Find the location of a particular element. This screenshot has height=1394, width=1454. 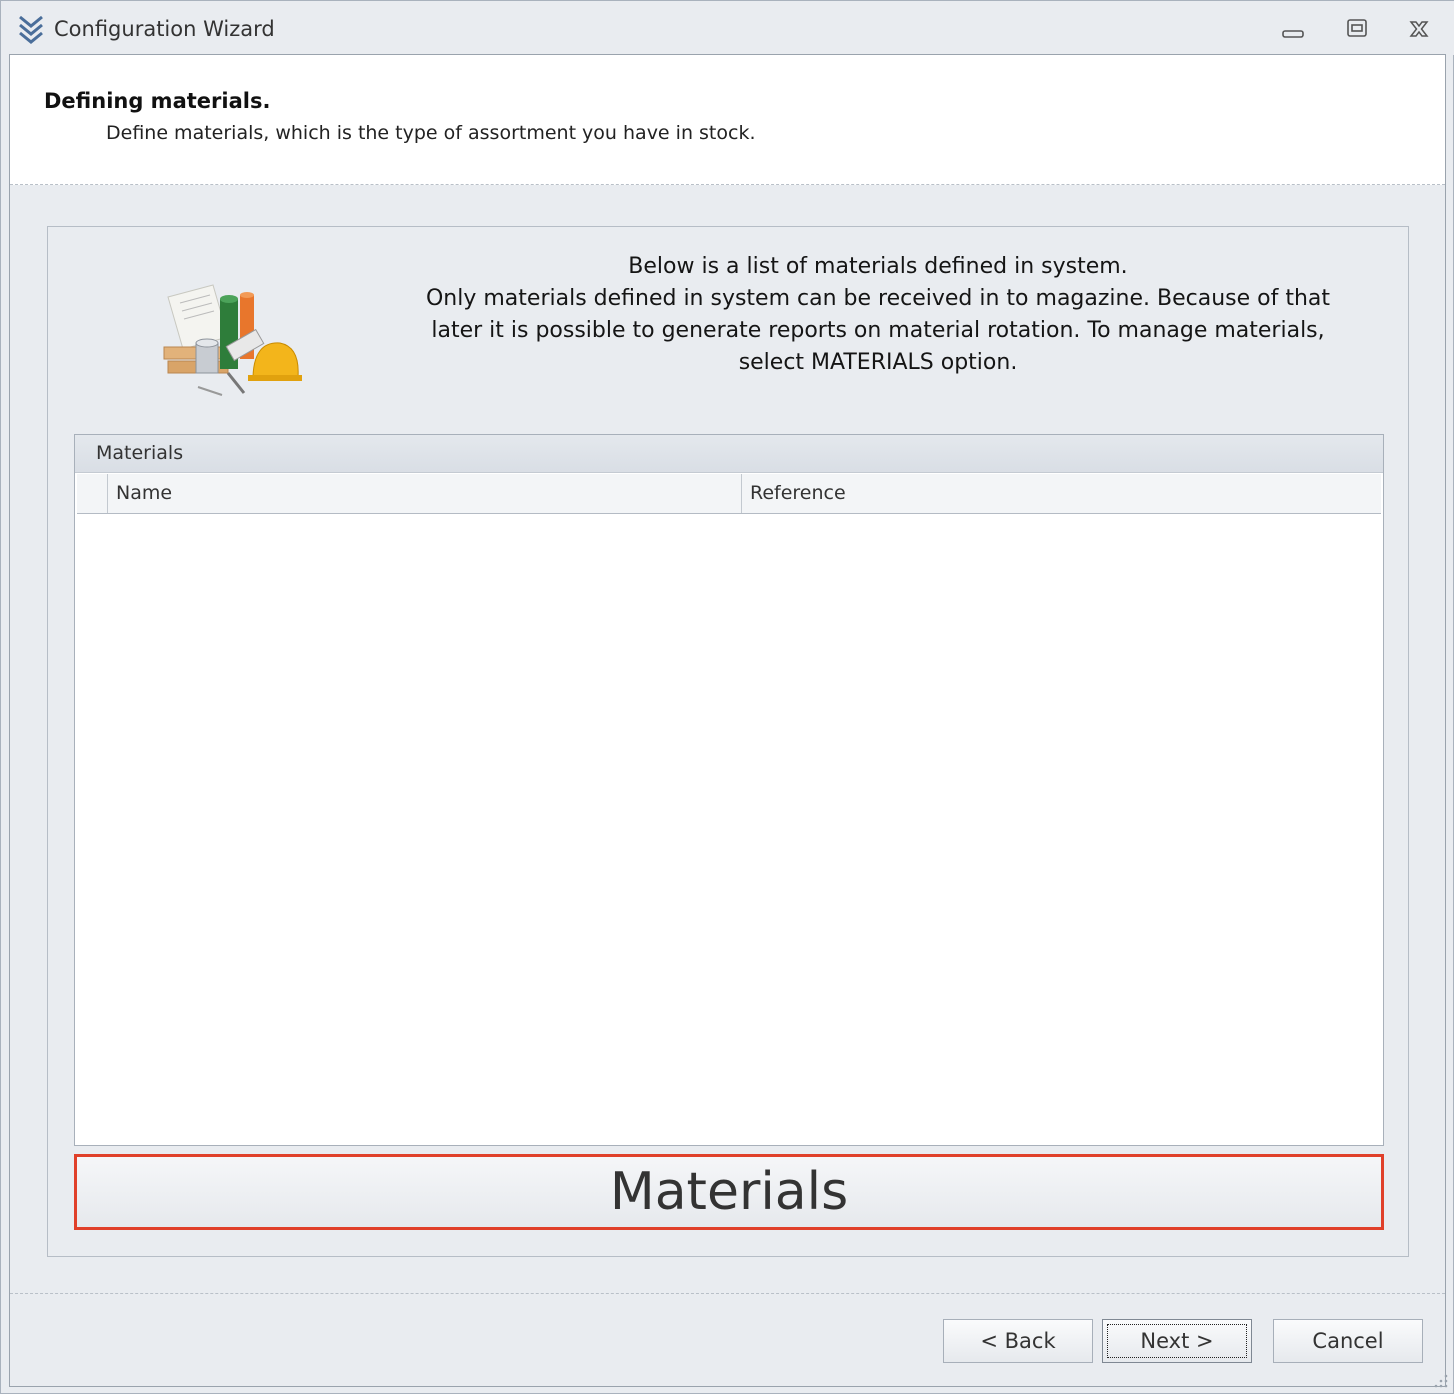

column-header-name: Name is located at coordinates (425, 493).